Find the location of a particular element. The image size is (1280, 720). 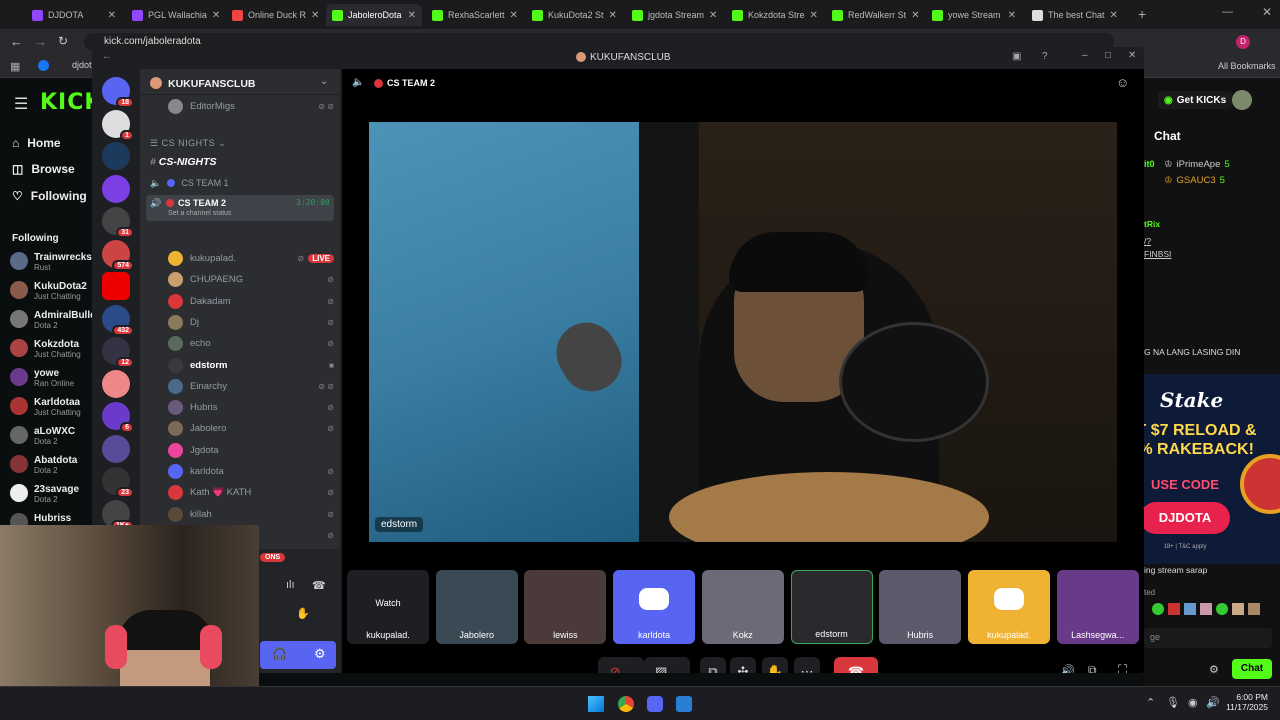

participant-tile: Kokz is located at coordinates (742, 607).